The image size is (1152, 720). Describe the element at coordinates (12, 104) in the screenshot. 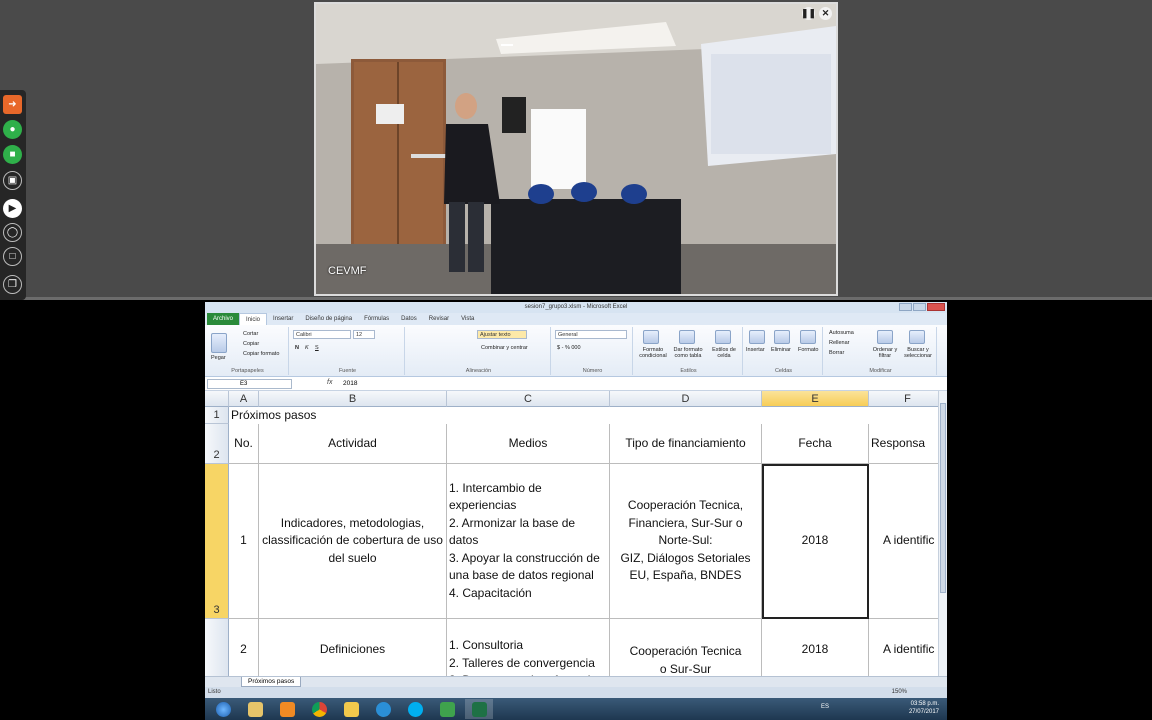

I see `share-icon: ➜` at that location.